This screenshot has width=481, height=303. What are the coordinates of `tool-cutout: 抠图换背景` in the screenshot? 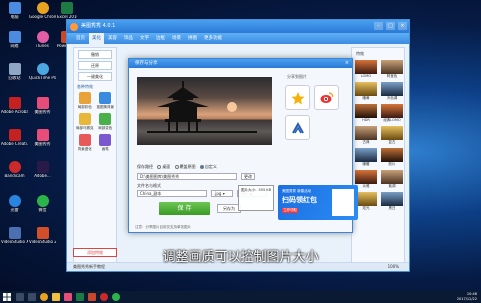 It's located at (105, 101).